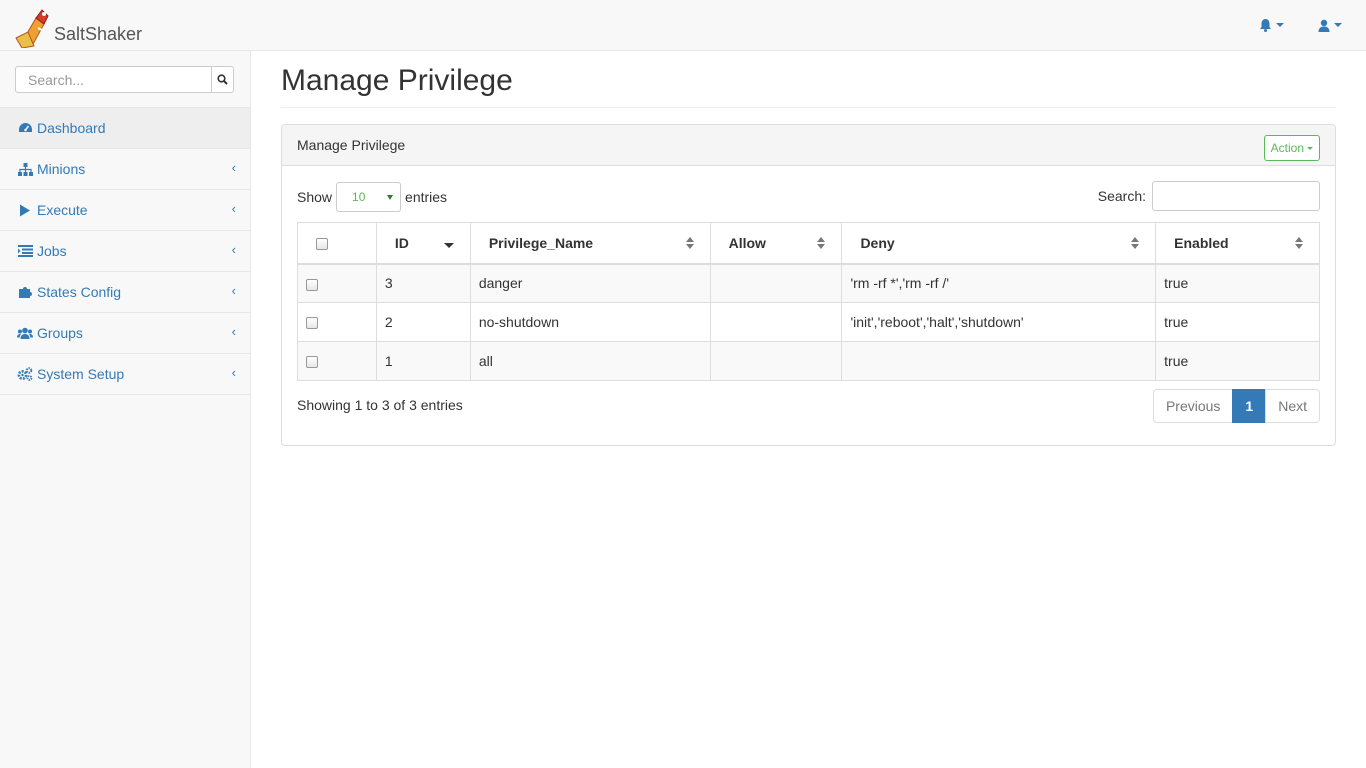 The width and height of the screenshot is (1366, 768). What do you see at coordinates (541, 242) in the screenshot?
I see `column-label: Privilege_Name` at bounding box center [541, 242].